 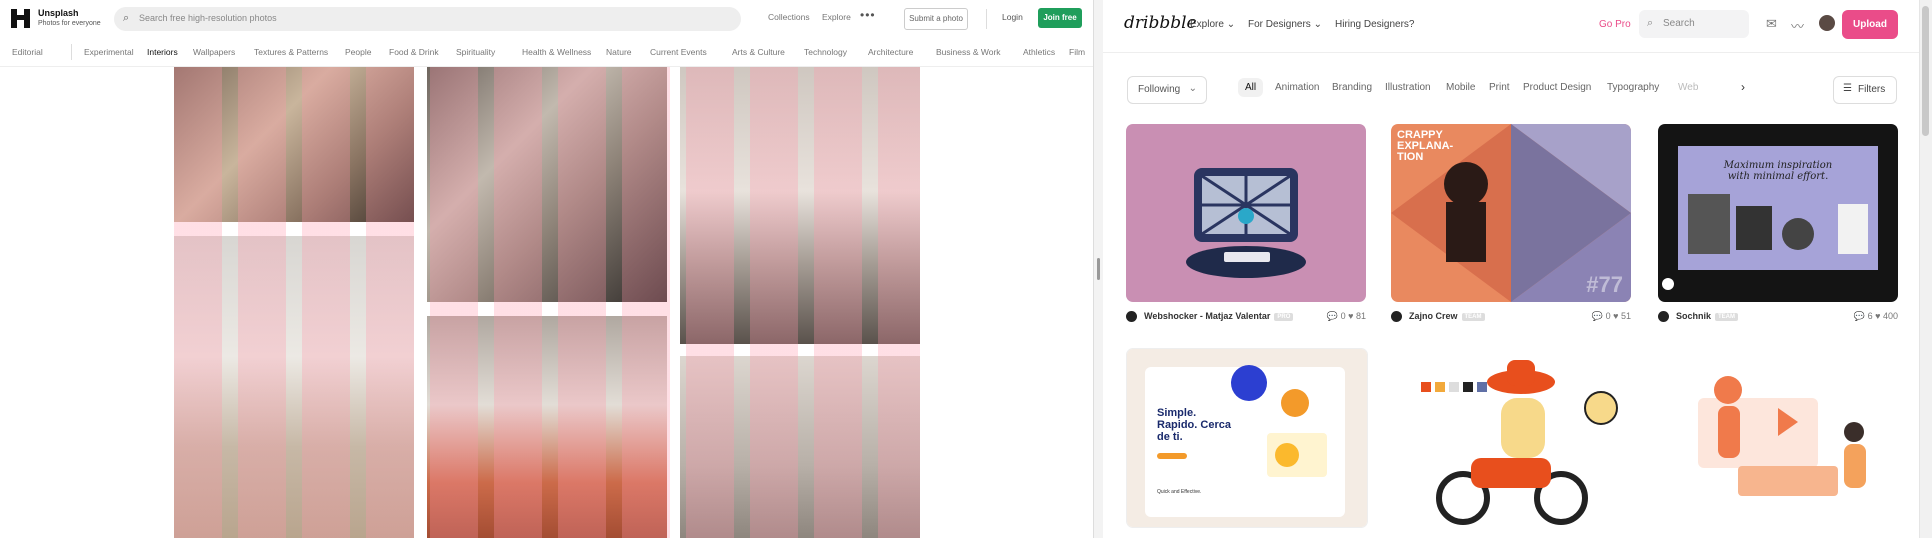 I want to click on category-editorial: Editorial, so click(x=27, y=52).